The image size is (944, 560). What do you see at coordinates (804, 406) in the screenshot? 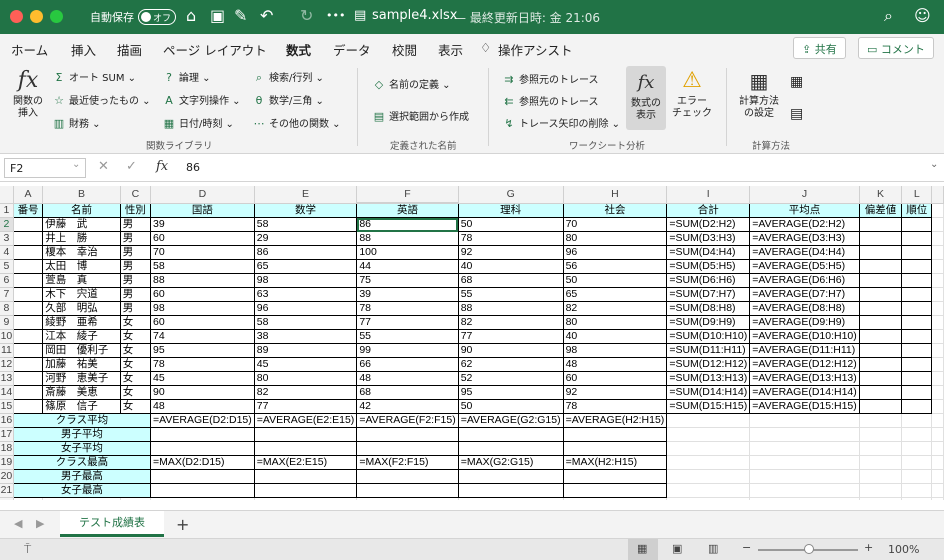
I see `cell: =AVERAGE(D15:H15)` at bounding box center [804, 406].